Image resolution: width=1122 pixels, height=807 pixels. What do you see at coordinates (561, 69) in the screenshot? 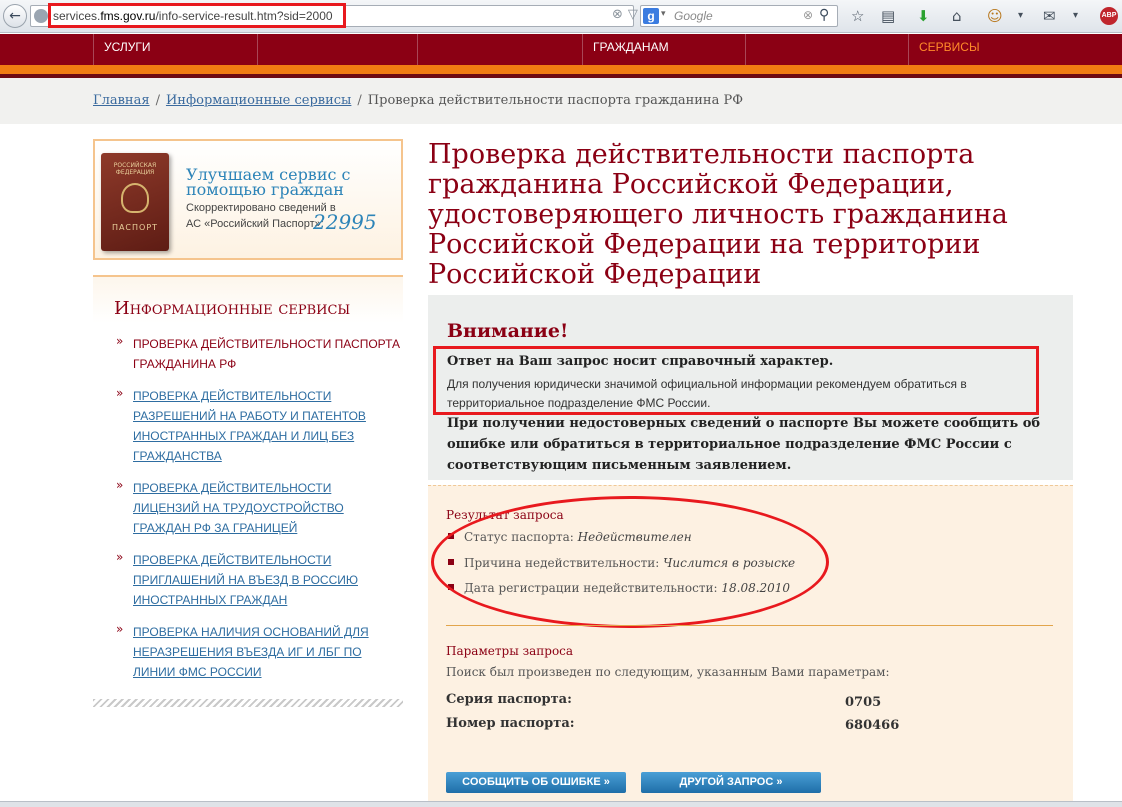
I see `header-orange-strip` at bounding box center [561, 69].